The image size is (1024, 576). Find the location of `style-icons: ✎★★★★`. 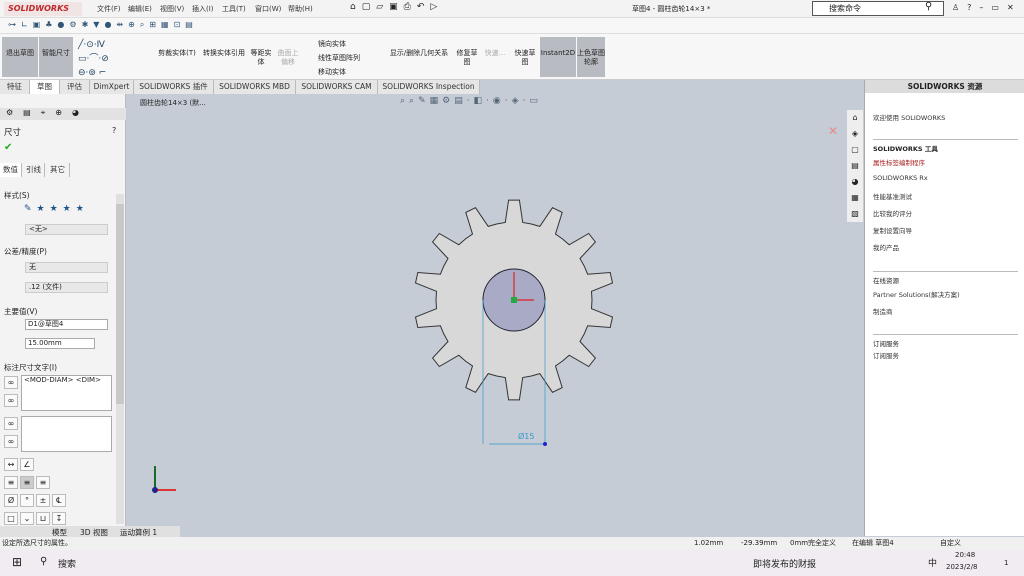

style-icons: ✎★★★★ is located at coordinates (56, 209).